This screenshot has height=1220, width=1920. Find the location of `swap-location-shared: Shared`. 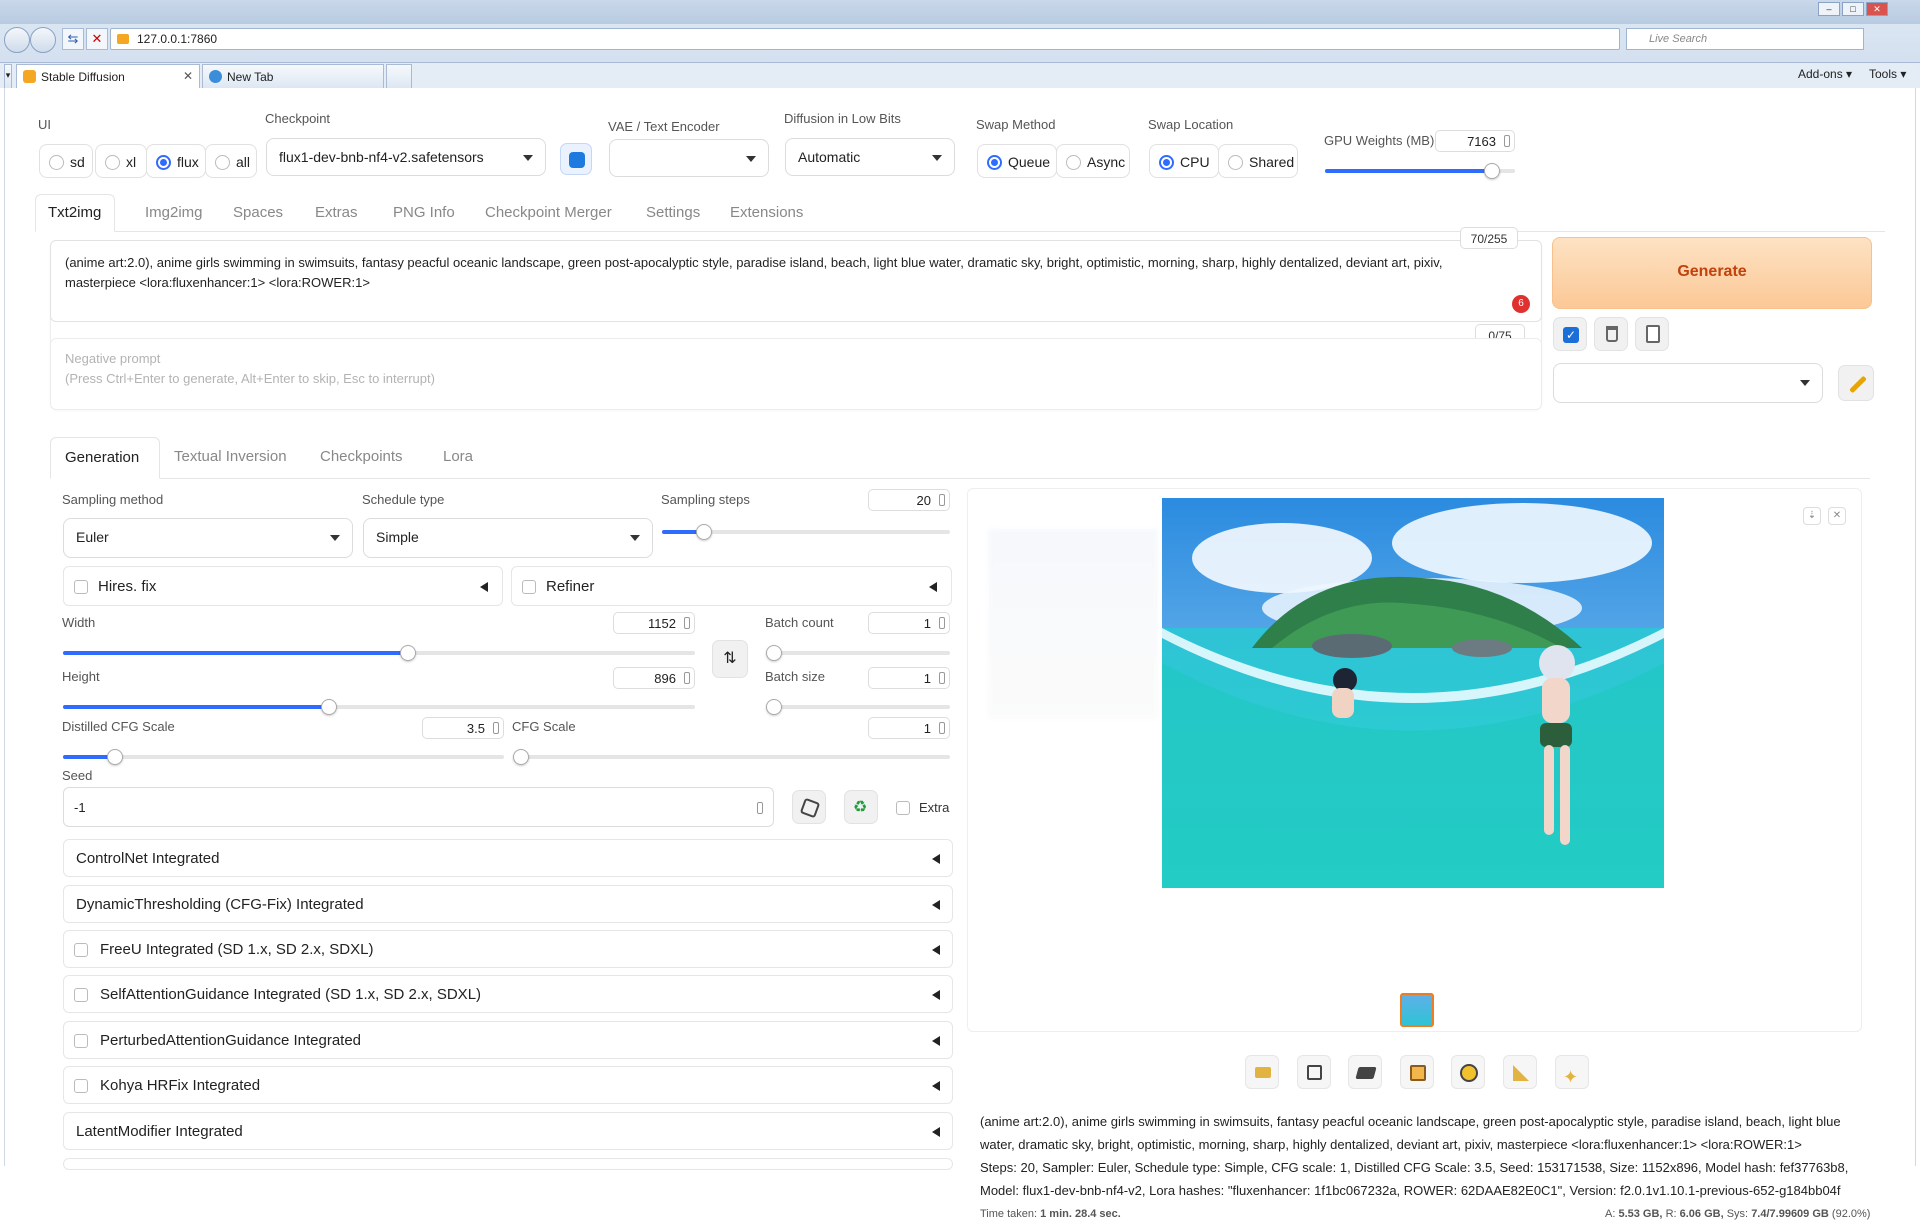

swap-location-shared: Shared is located at coordinates (1258, 161).